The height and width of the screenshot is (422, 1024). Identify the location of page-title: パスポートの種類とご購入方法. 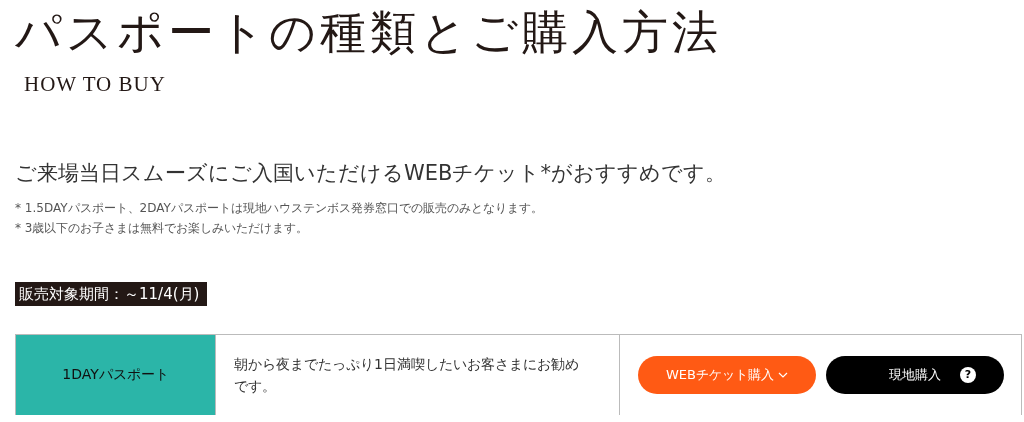
(369, 32).